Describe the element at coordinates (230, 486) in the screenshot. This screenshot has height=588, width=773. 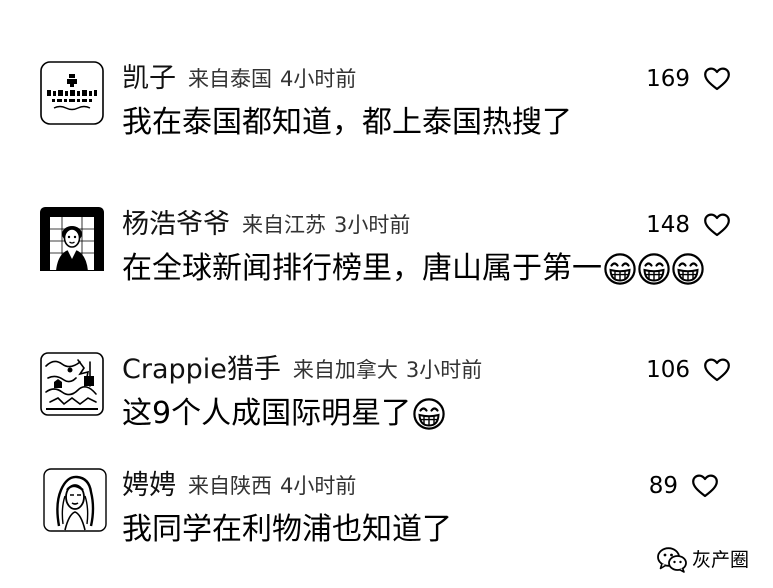
I see `location-label: 来自陕西` at that location.